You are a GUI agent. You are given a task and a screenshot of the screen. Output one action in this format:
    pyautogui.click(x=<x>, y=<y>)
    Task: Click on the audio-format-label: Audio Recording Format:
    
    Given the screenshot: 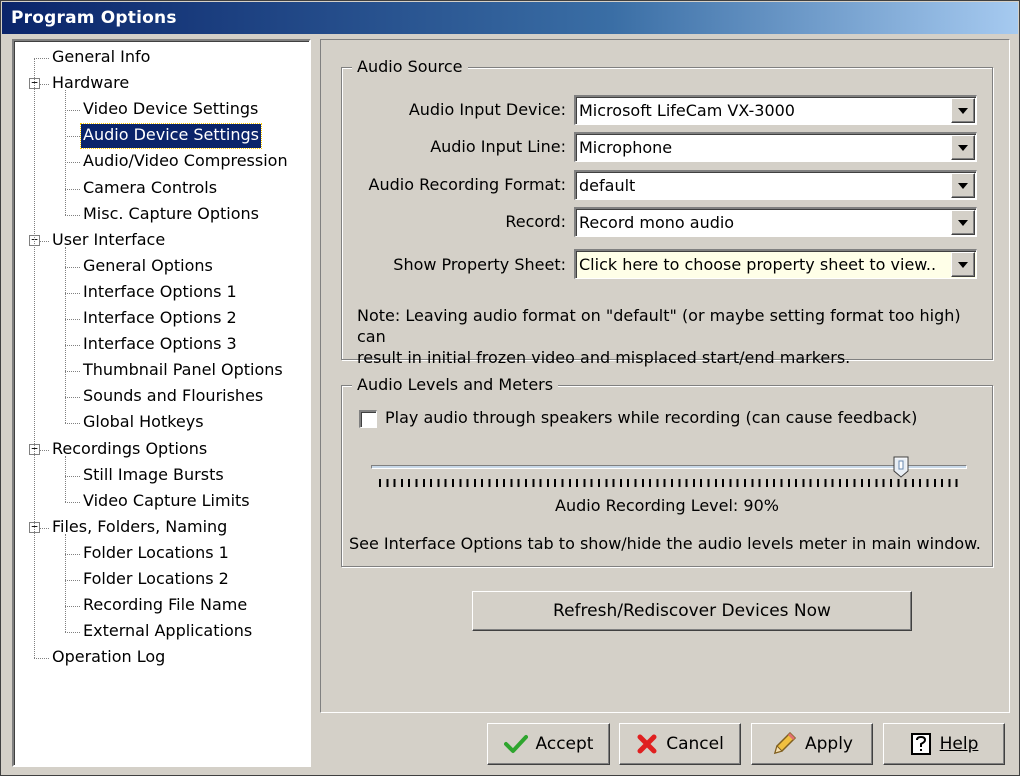 What is the action you would take?
    pyautogui.click(x=467, y=184)
    